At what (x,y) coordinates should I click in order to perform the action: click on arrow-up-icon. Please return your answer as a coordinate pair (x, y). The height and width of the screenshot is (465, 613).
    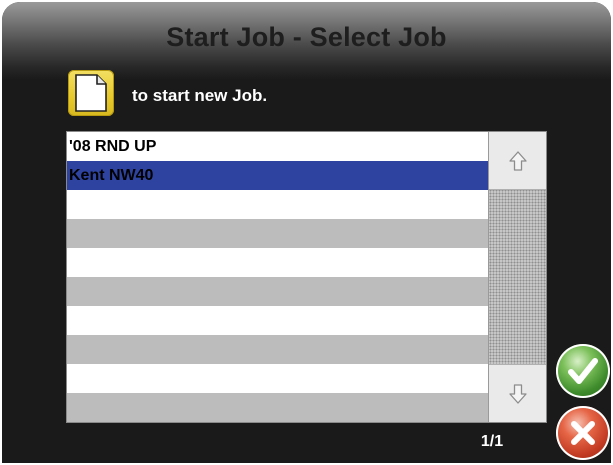
    Looking at the image, I should click on (518, 161).